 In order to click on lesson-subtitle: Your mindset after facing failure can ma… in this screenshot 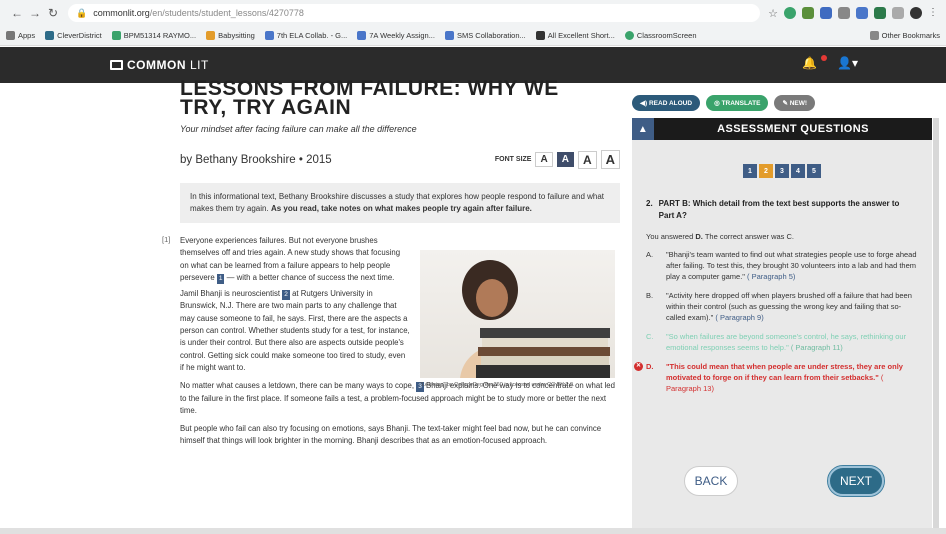, I will do `click(298, 129)`.